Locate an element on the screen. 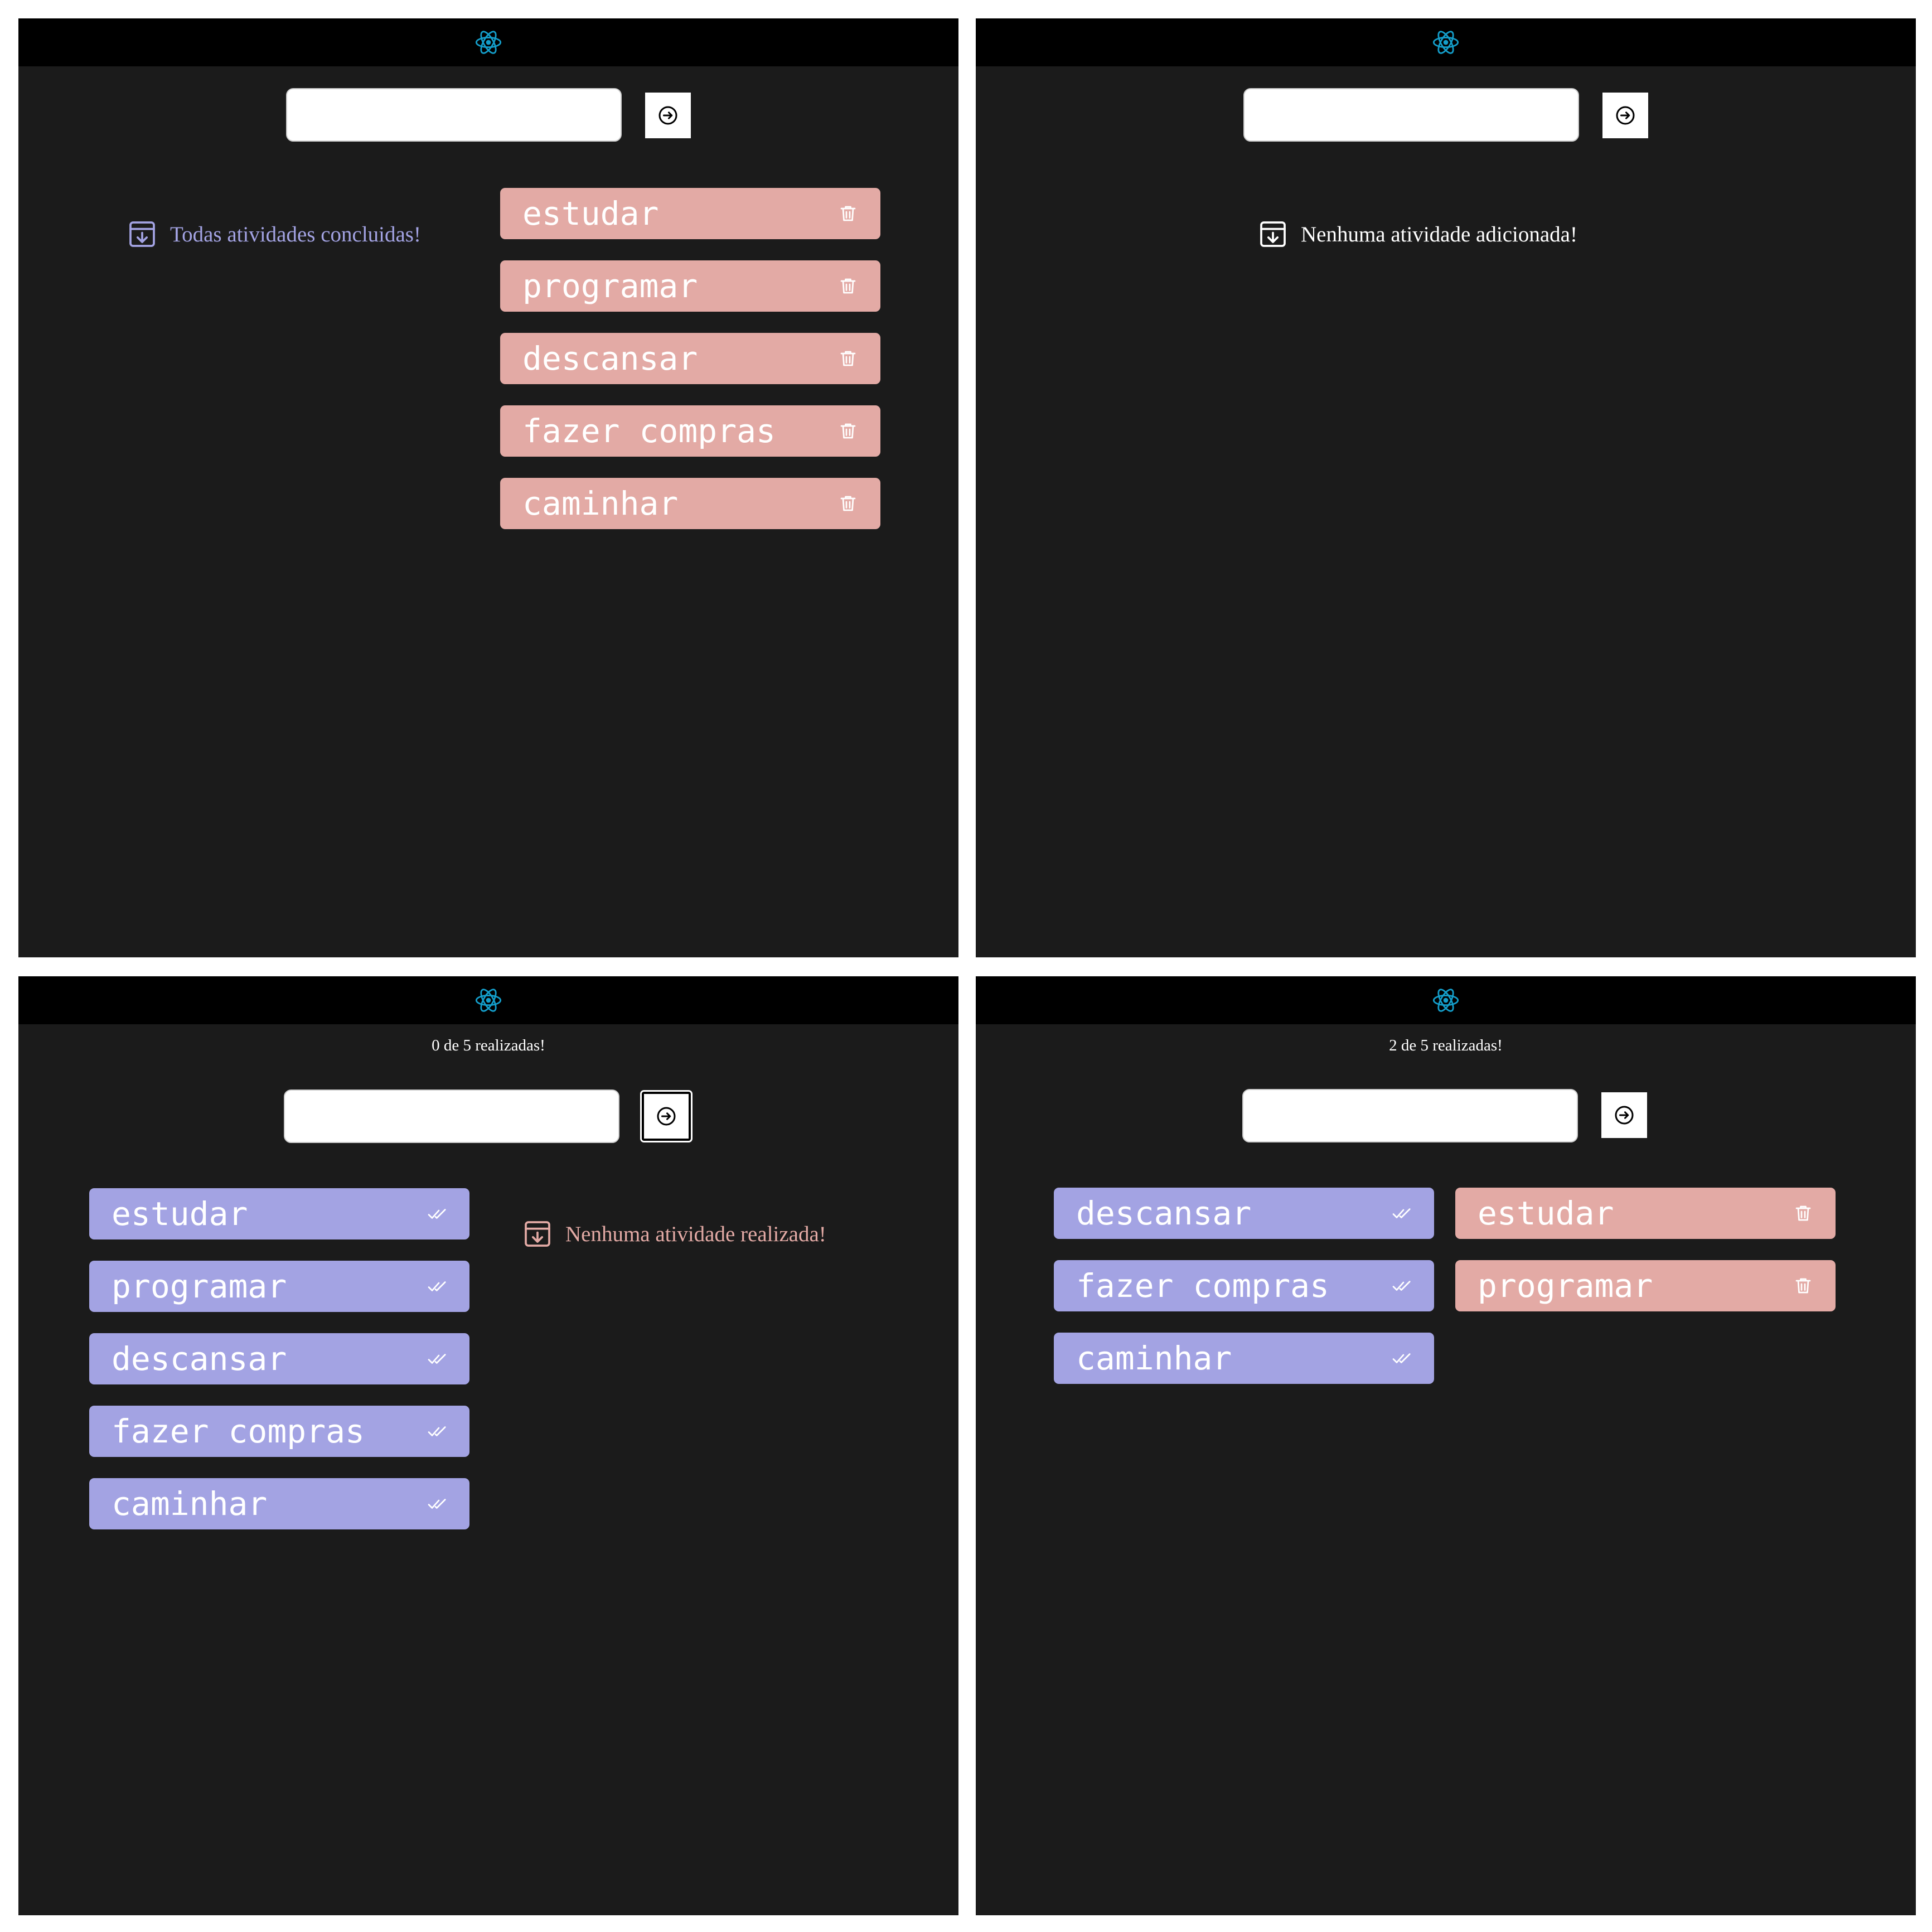  empty-list-message: Nenhuma atividade adicionada! is located at coordinates (1417, 235).